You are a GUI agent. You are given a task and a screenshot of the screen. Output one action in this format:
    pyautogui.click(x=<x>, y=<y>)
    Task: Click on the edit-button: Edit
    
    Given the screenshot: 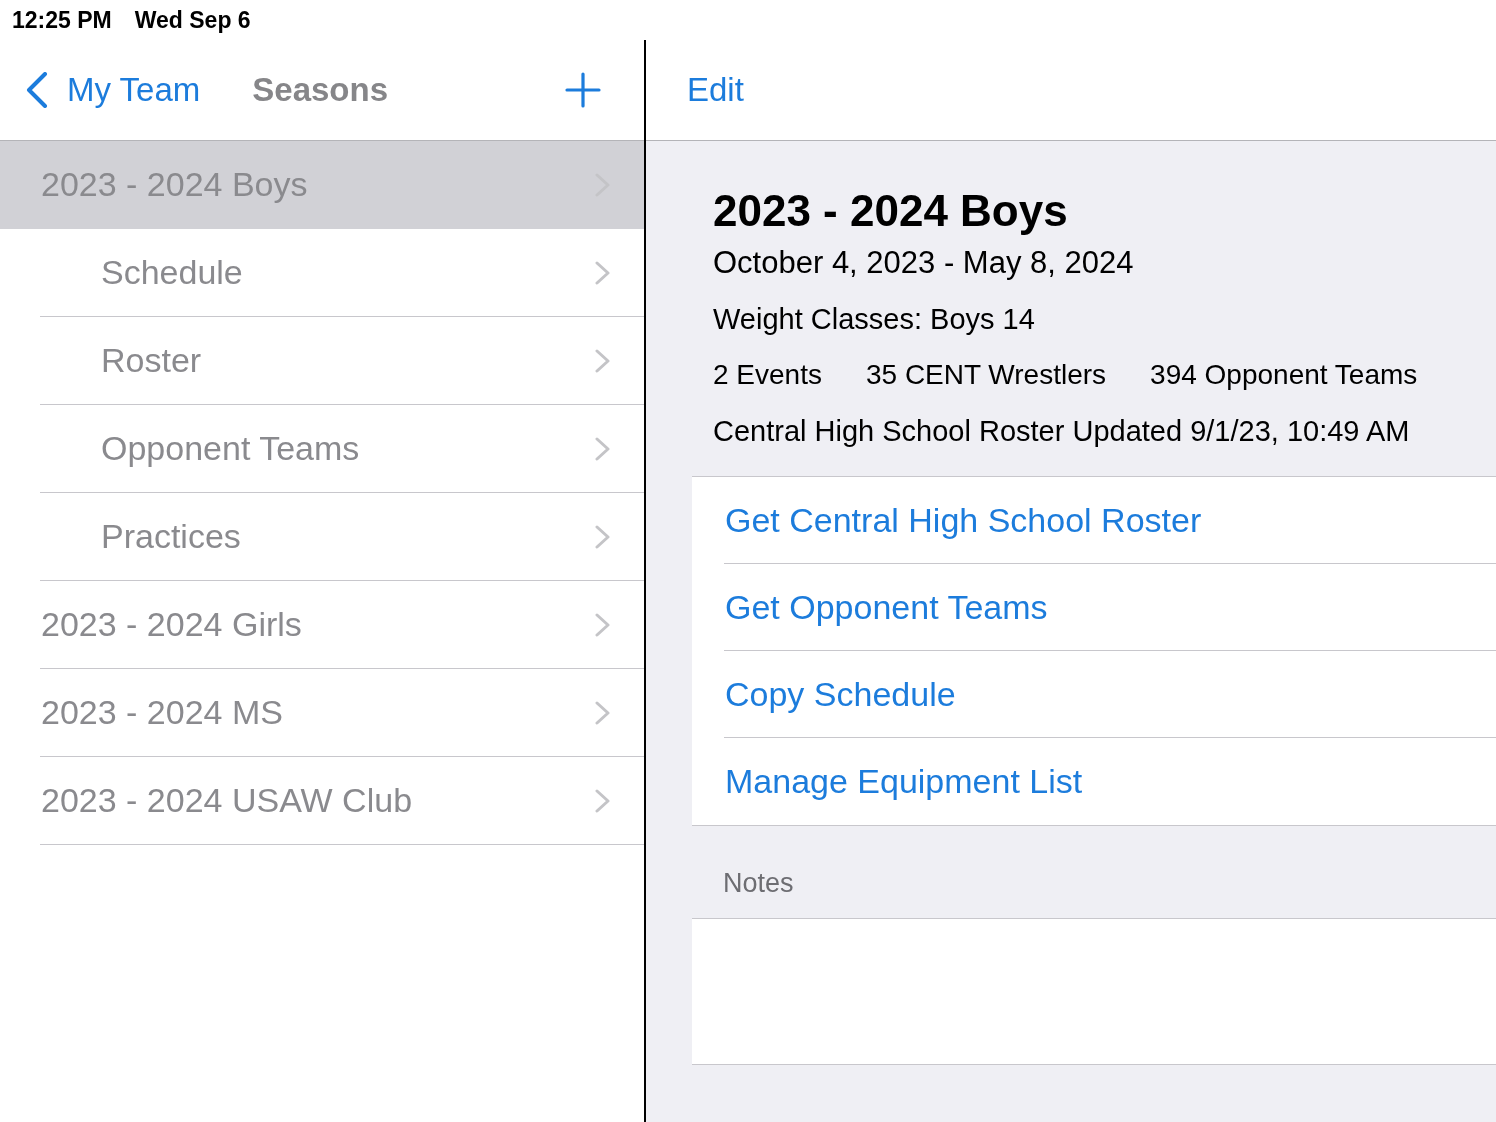 What is the action you would take?
    pyautogui.click(x=715, y=90)
    